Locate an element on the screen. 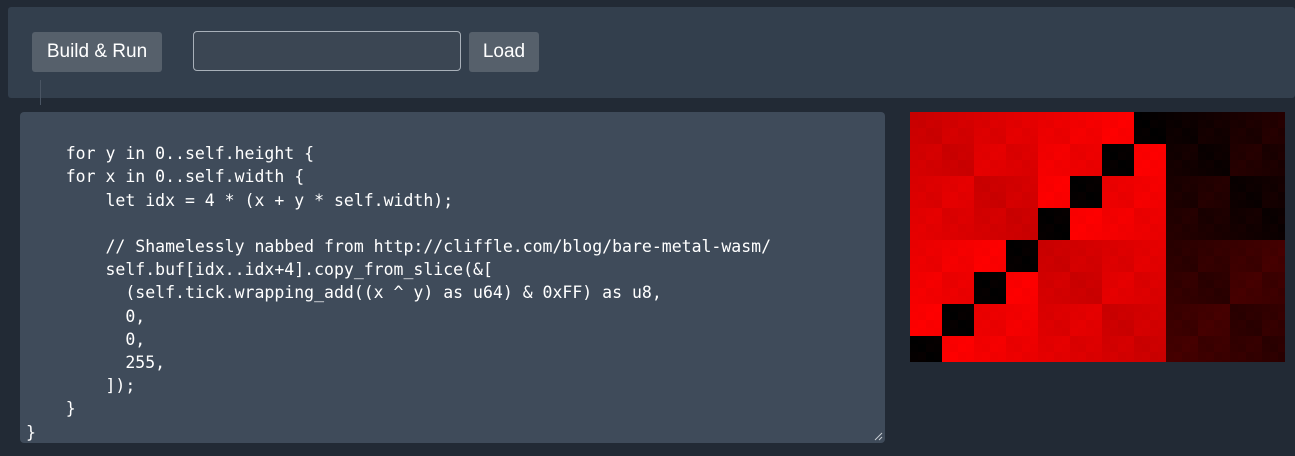 Image resolution: width=1295 pixels, height=456 pixels. load-button: Load is located at coordinates (504, 52).